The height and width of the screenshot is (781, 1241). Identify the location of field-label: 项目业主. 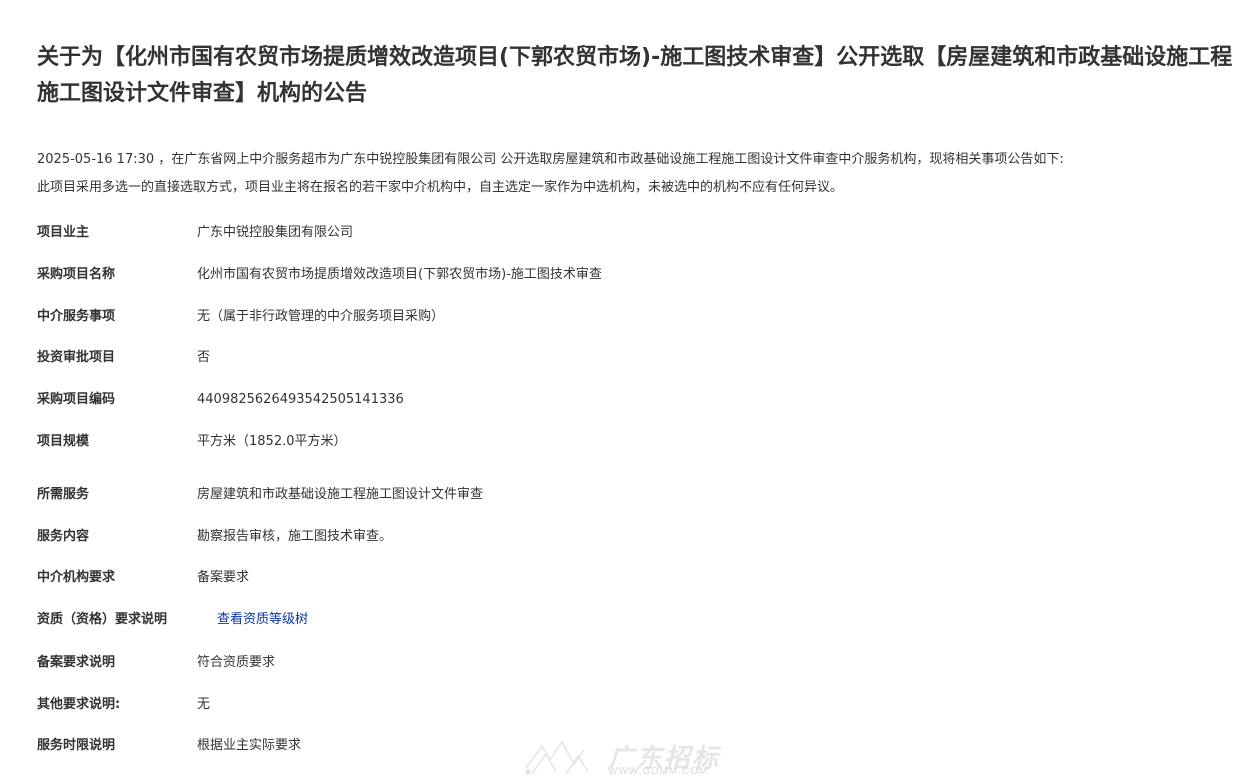
(63, 232).